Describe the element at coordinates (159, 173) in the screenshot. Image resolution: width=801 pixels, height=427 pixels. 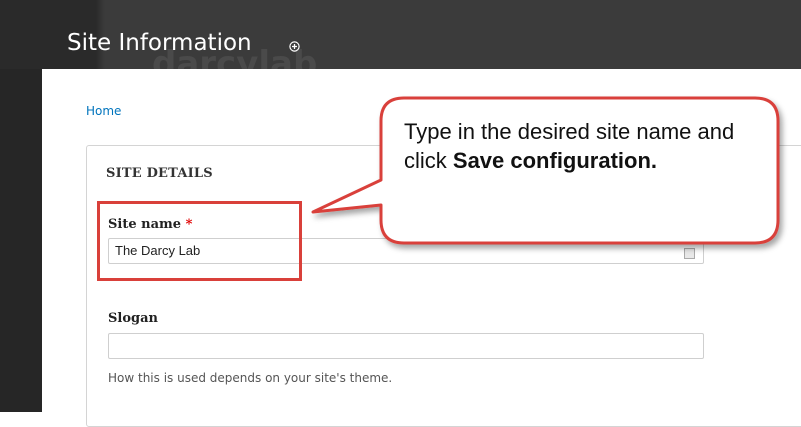
I see `site-details-legend: SITE DETAILS` at that location.